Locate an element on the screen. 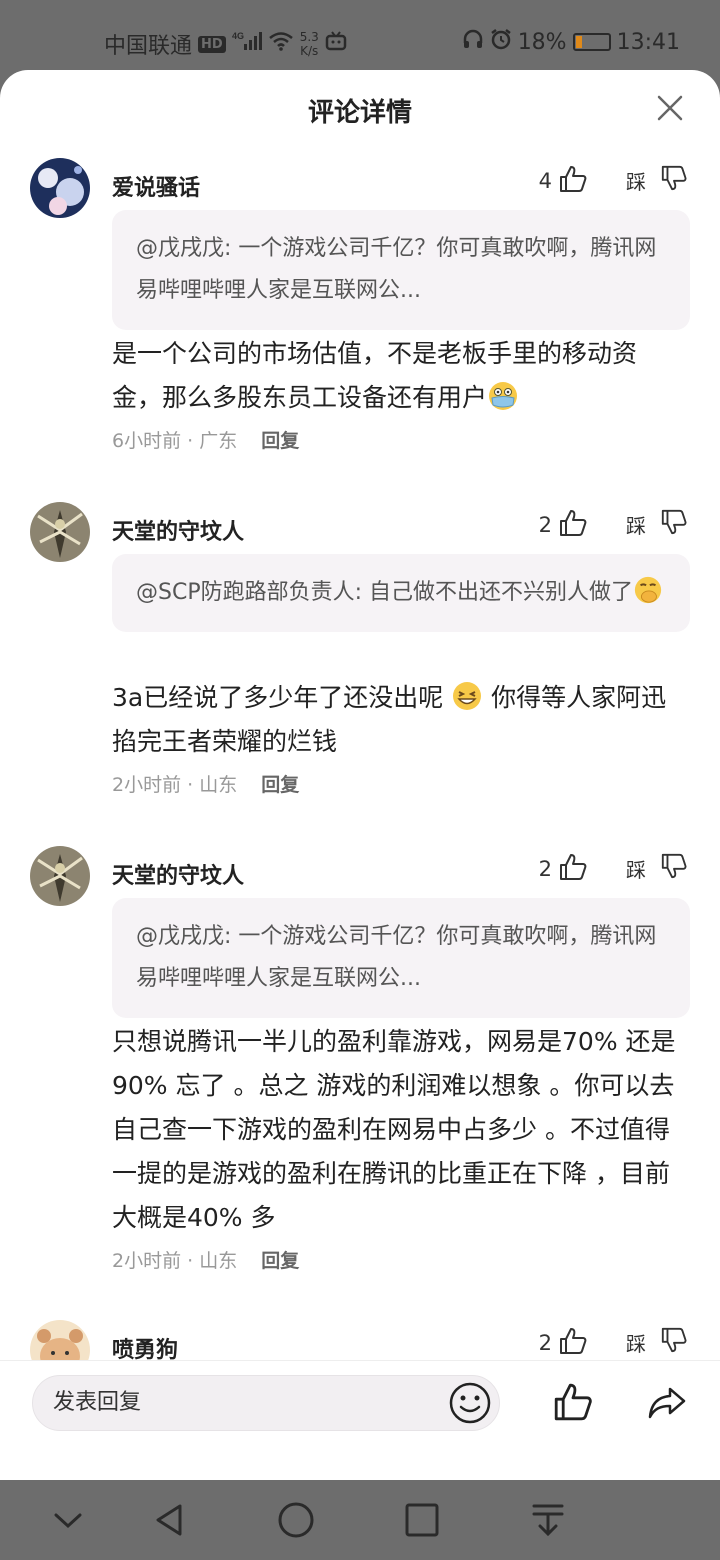 This screenshot has height=1560, width=720. sheet-title: 评论详情 is located at coordinates (359, 113).